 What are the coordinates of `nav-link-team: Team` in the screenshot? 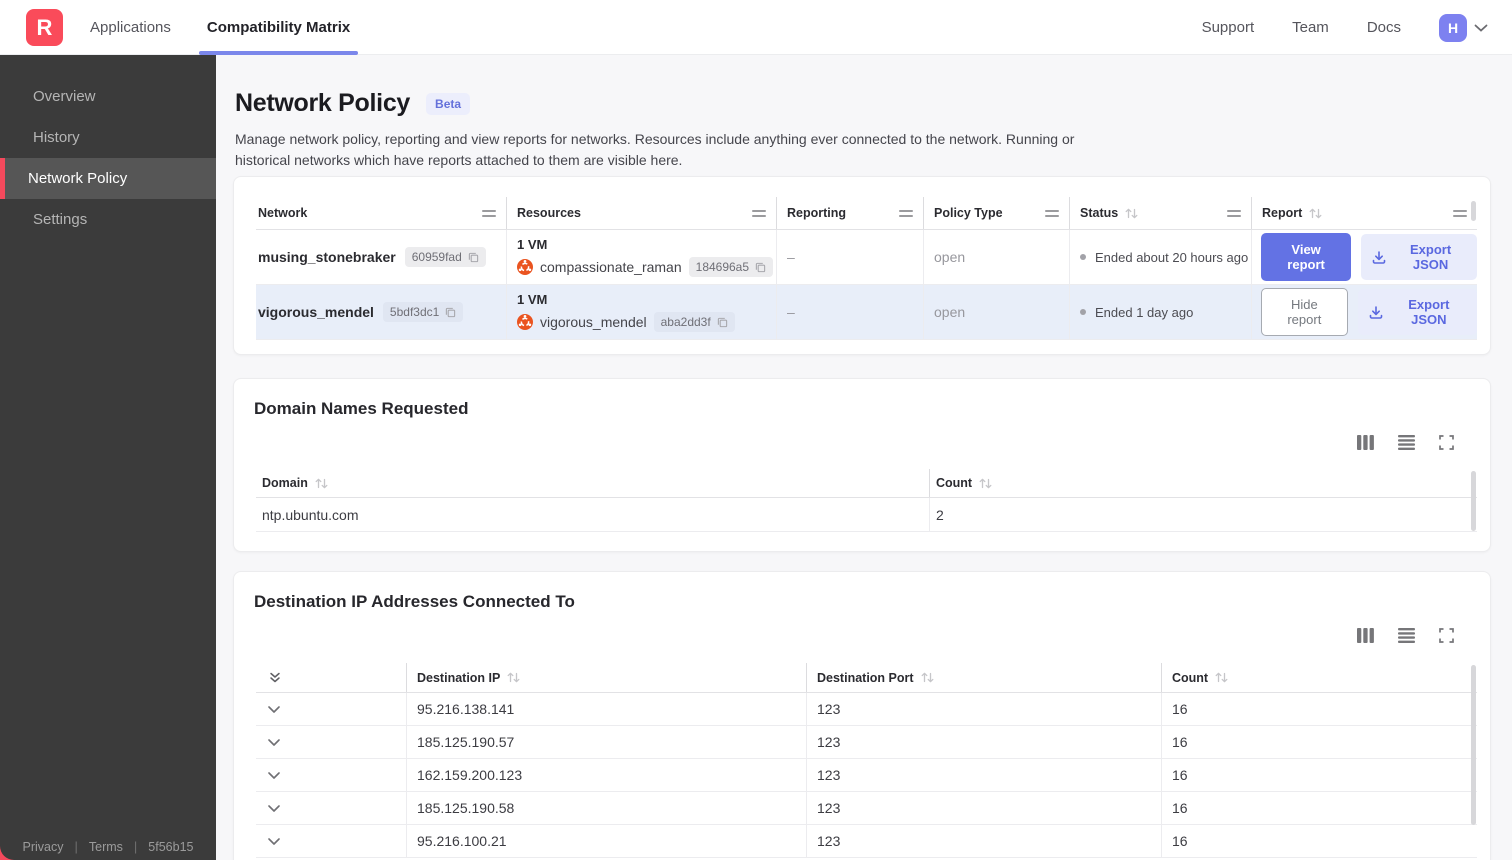 It's located at (1310, 27).